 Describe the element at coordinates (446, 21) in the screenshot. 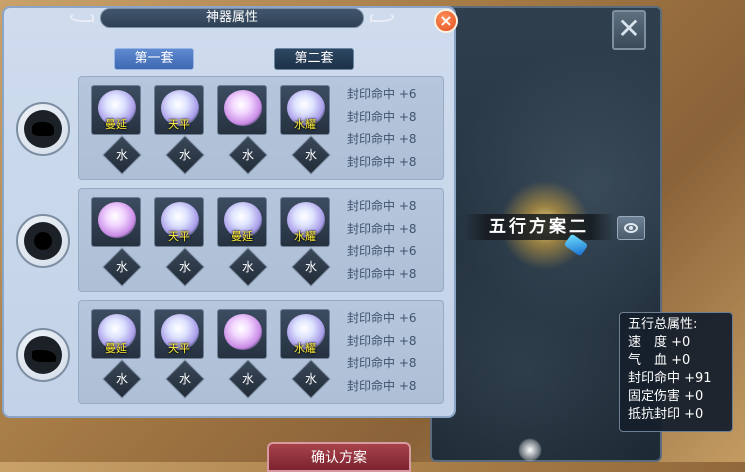

I see `close-button: ×` at that location.